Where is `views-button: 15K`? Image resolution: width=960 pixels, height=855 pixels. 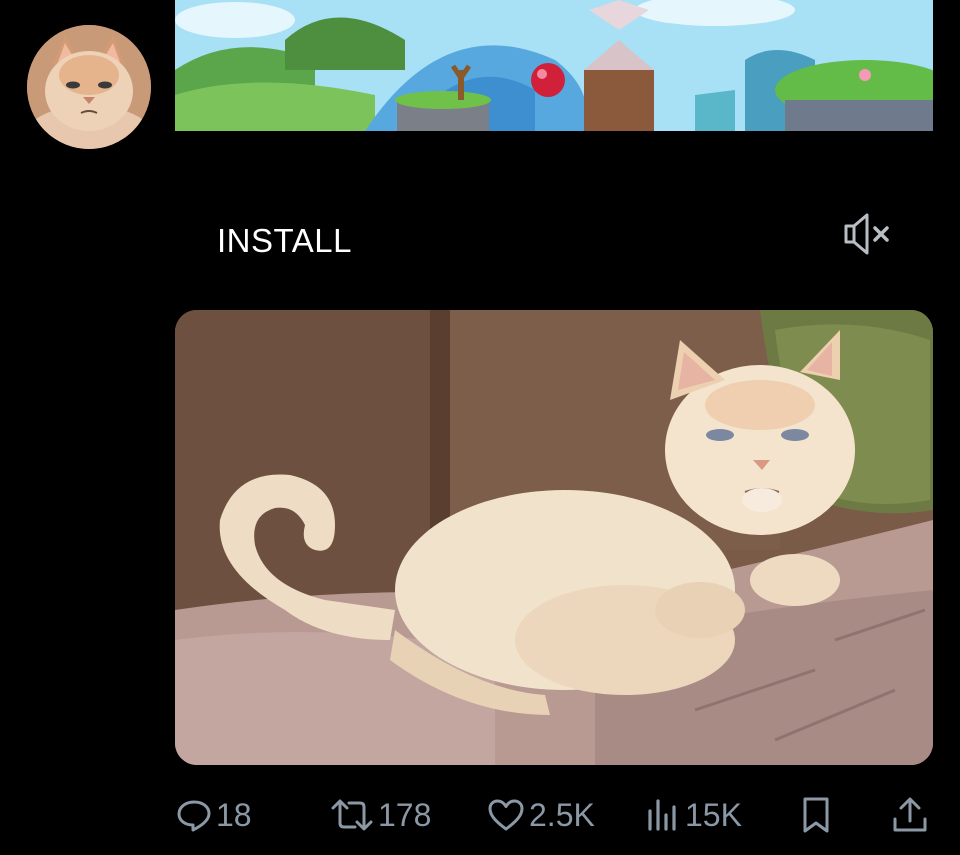
views-button: 15K is located at coordinates (693, 815).